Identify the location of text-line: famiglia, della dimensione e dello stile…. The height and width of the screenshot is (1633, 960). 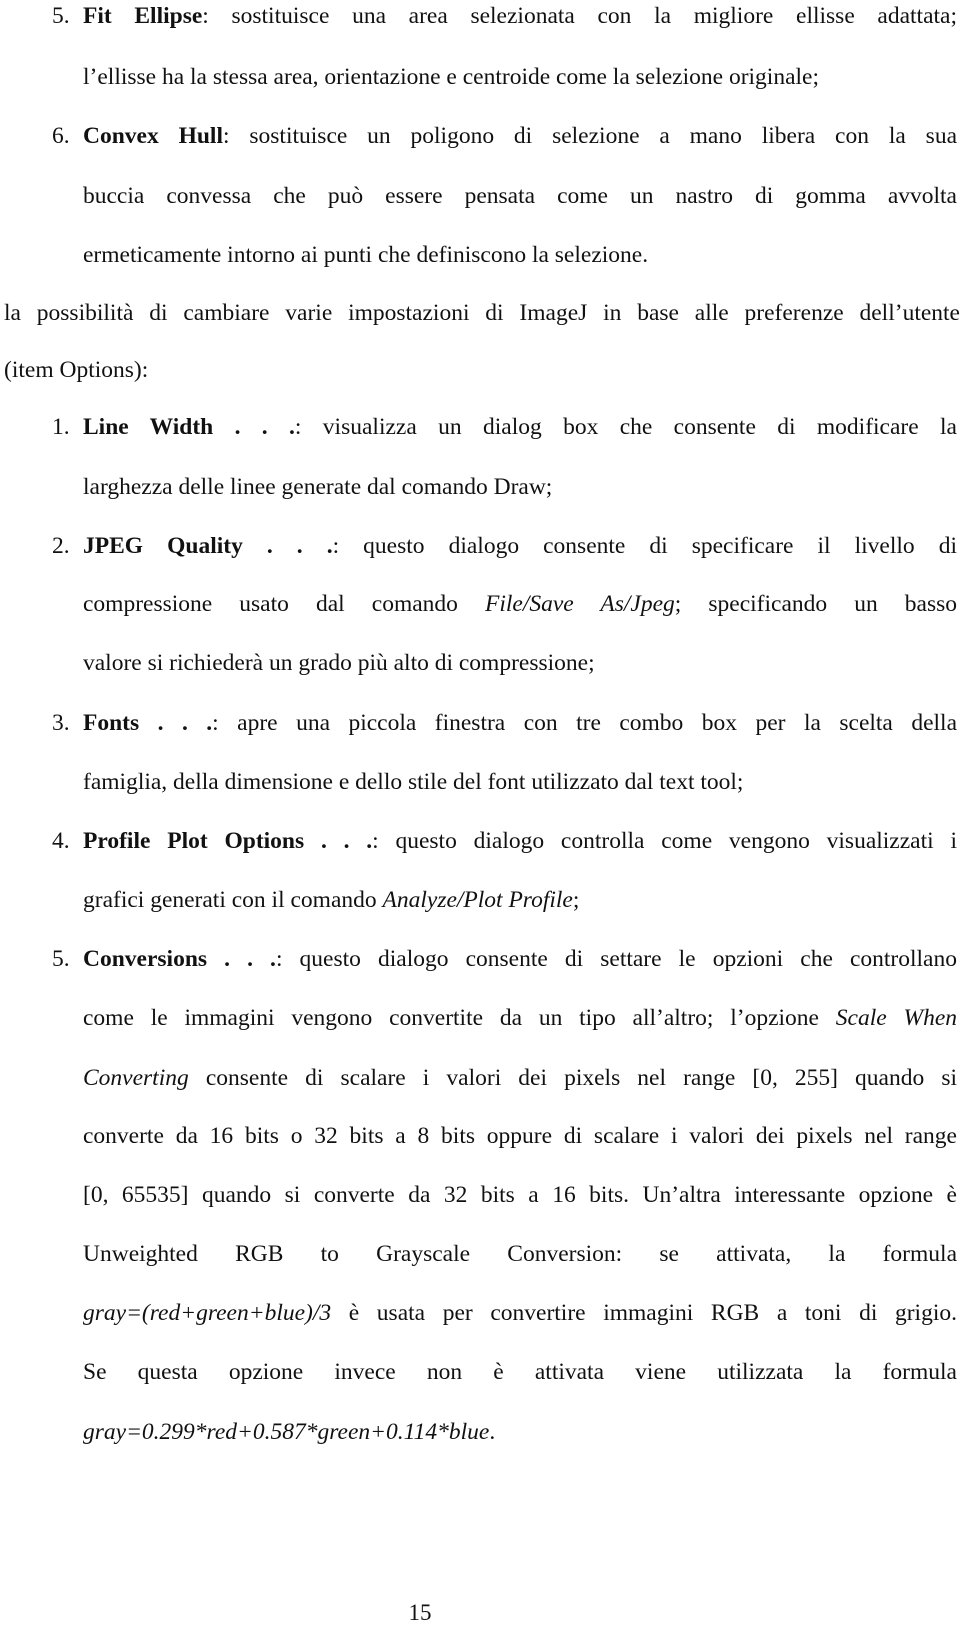
(413, 782).